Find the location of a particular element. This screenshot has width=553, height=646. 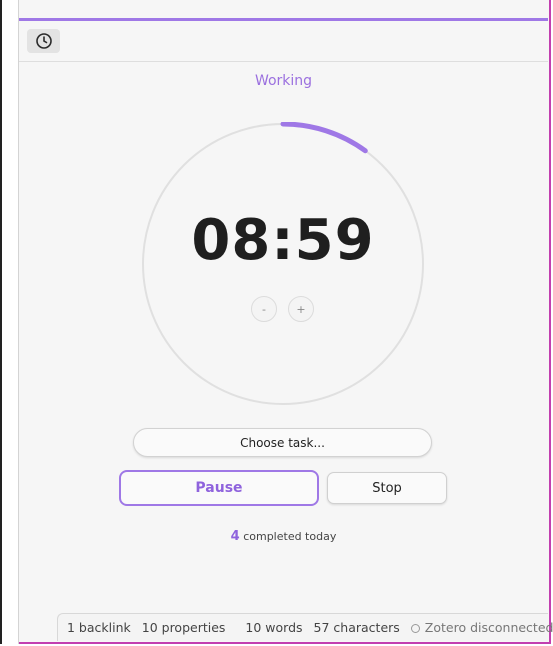

view-toolbar is located at coordinates (283, 41).